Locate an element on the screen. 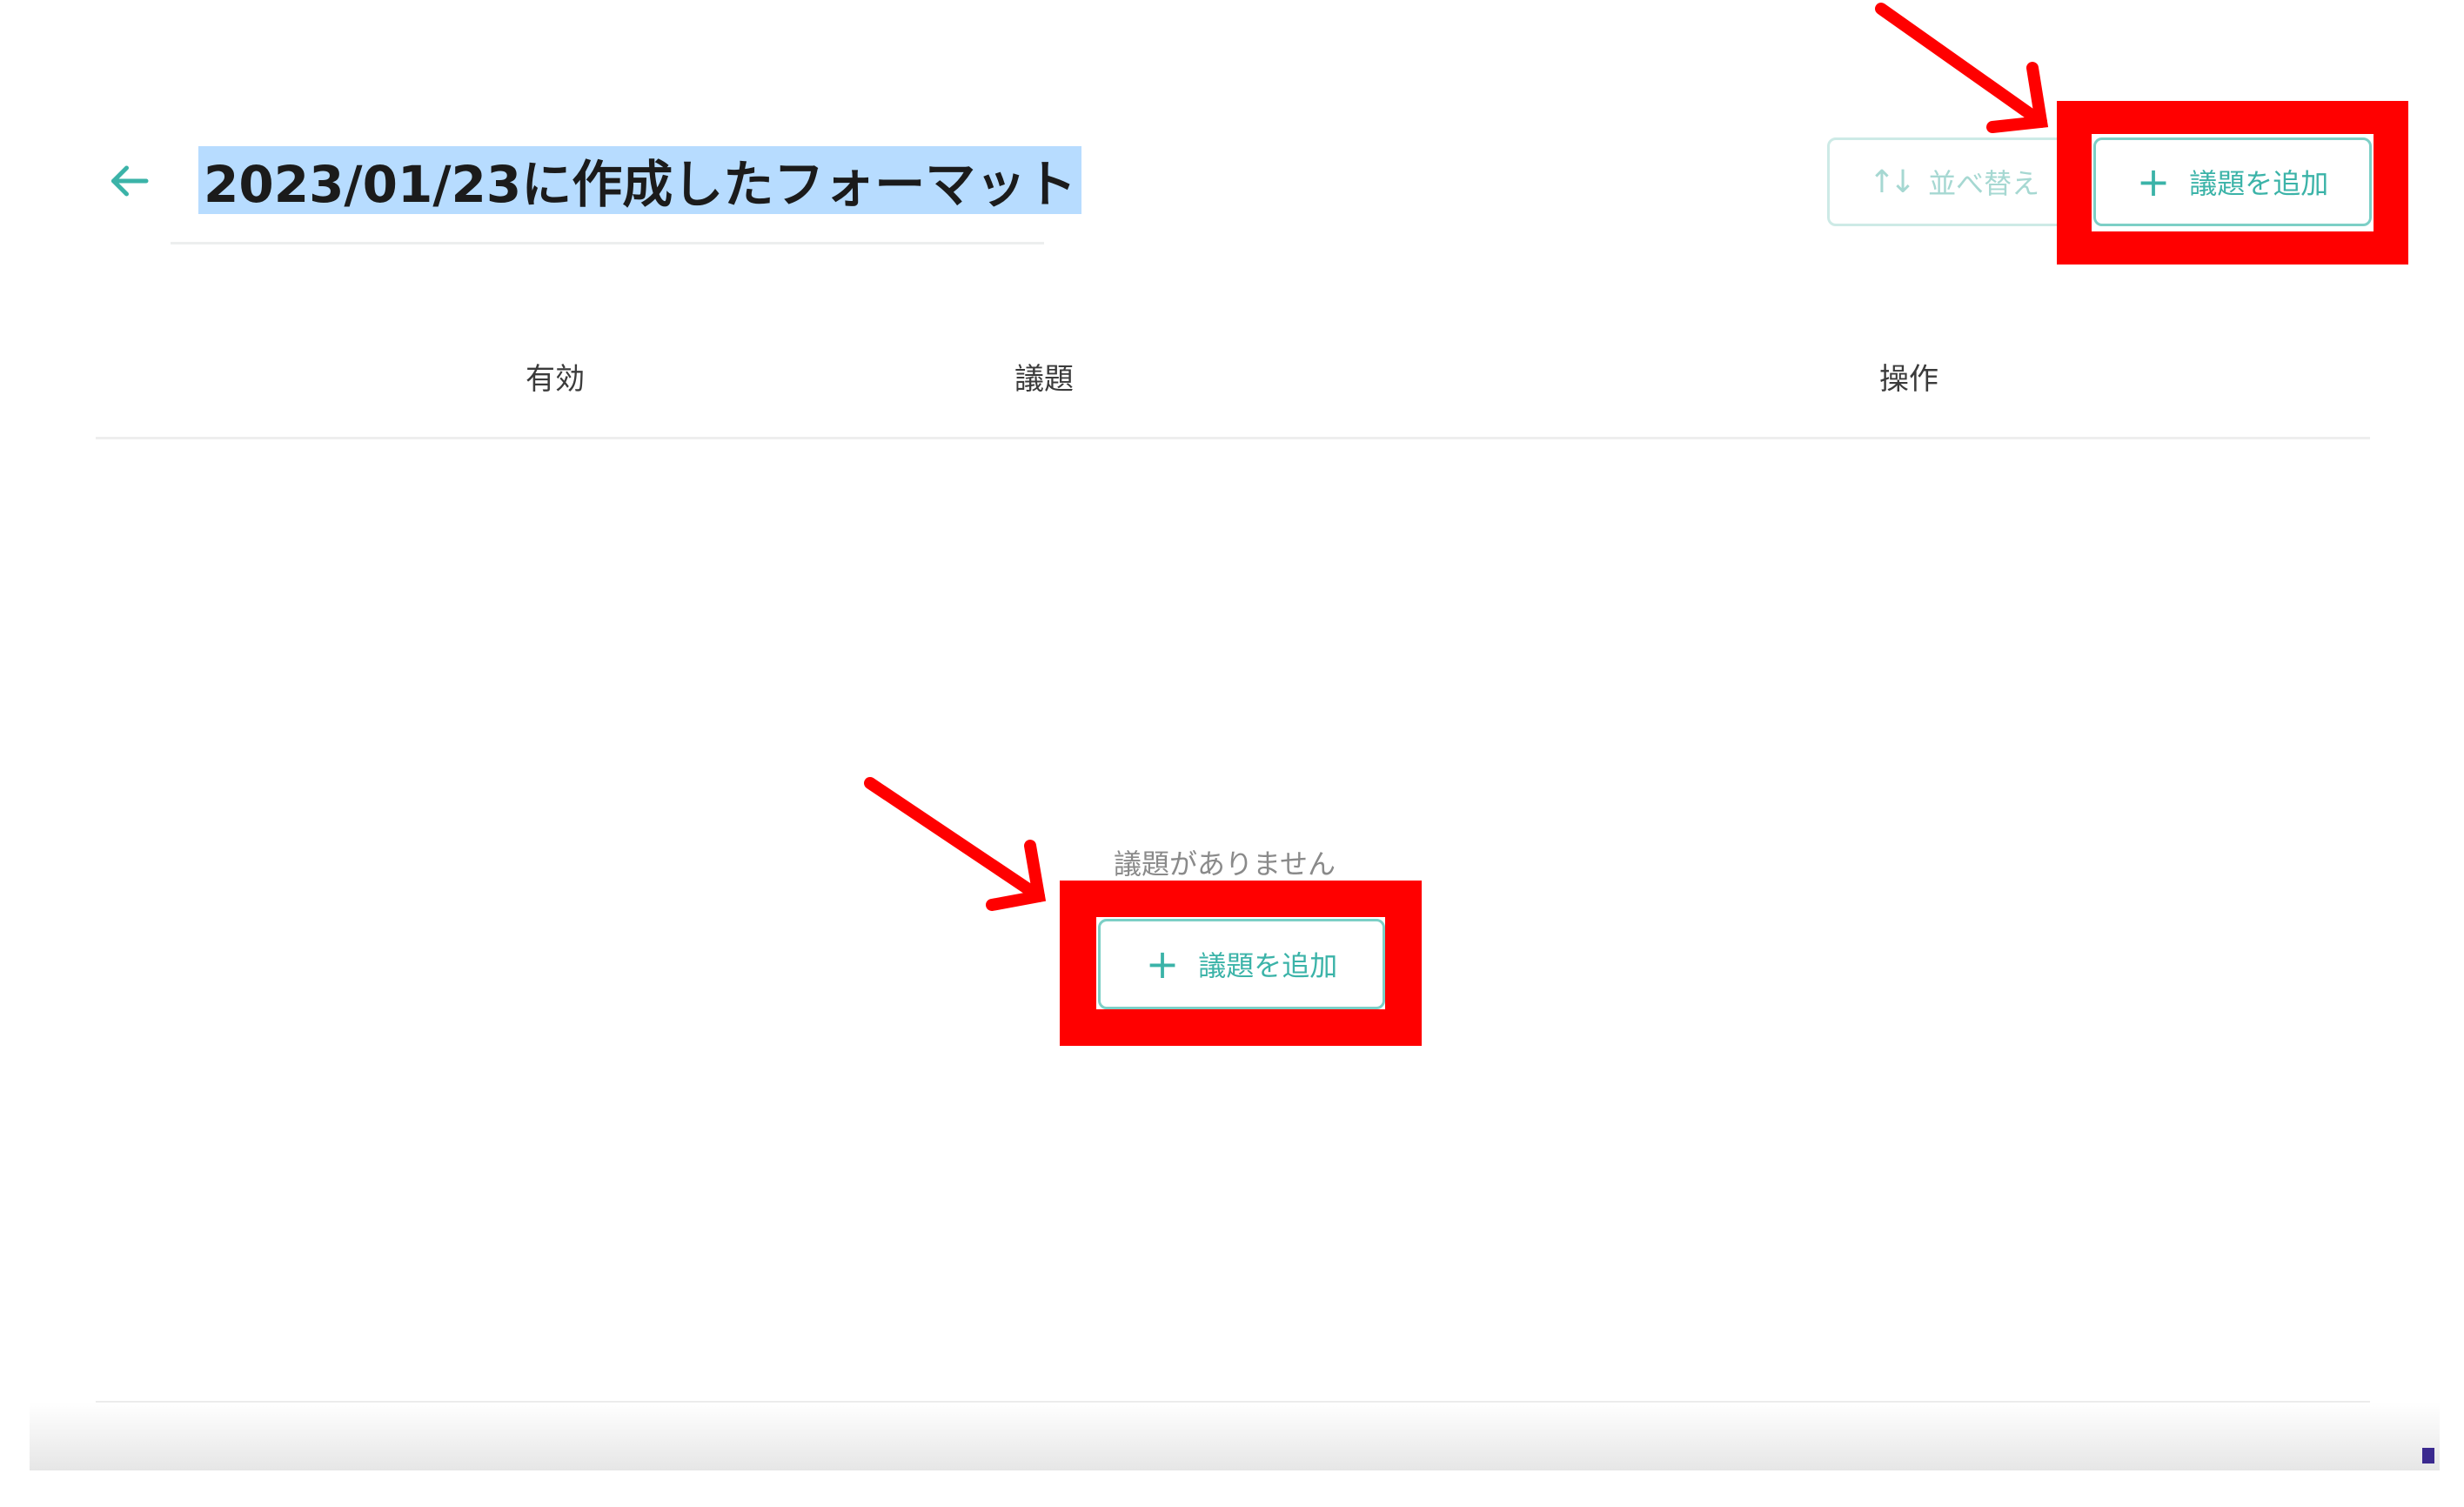 This screenshot has width=2464, height=1507. add-agenda-button-center: + 議題を追加 is located at coordinates (1241, 964).